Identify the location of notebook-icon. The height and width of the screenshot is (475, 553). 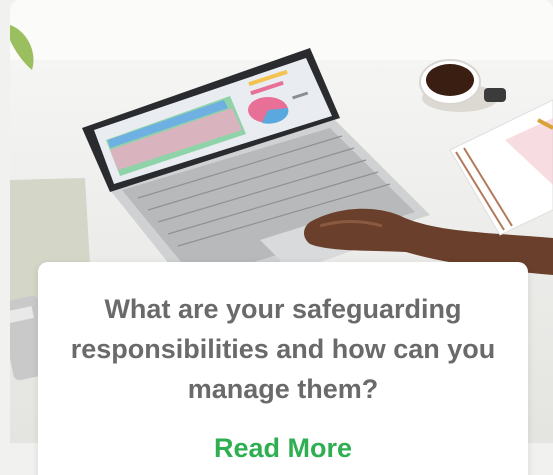
(501, 167).